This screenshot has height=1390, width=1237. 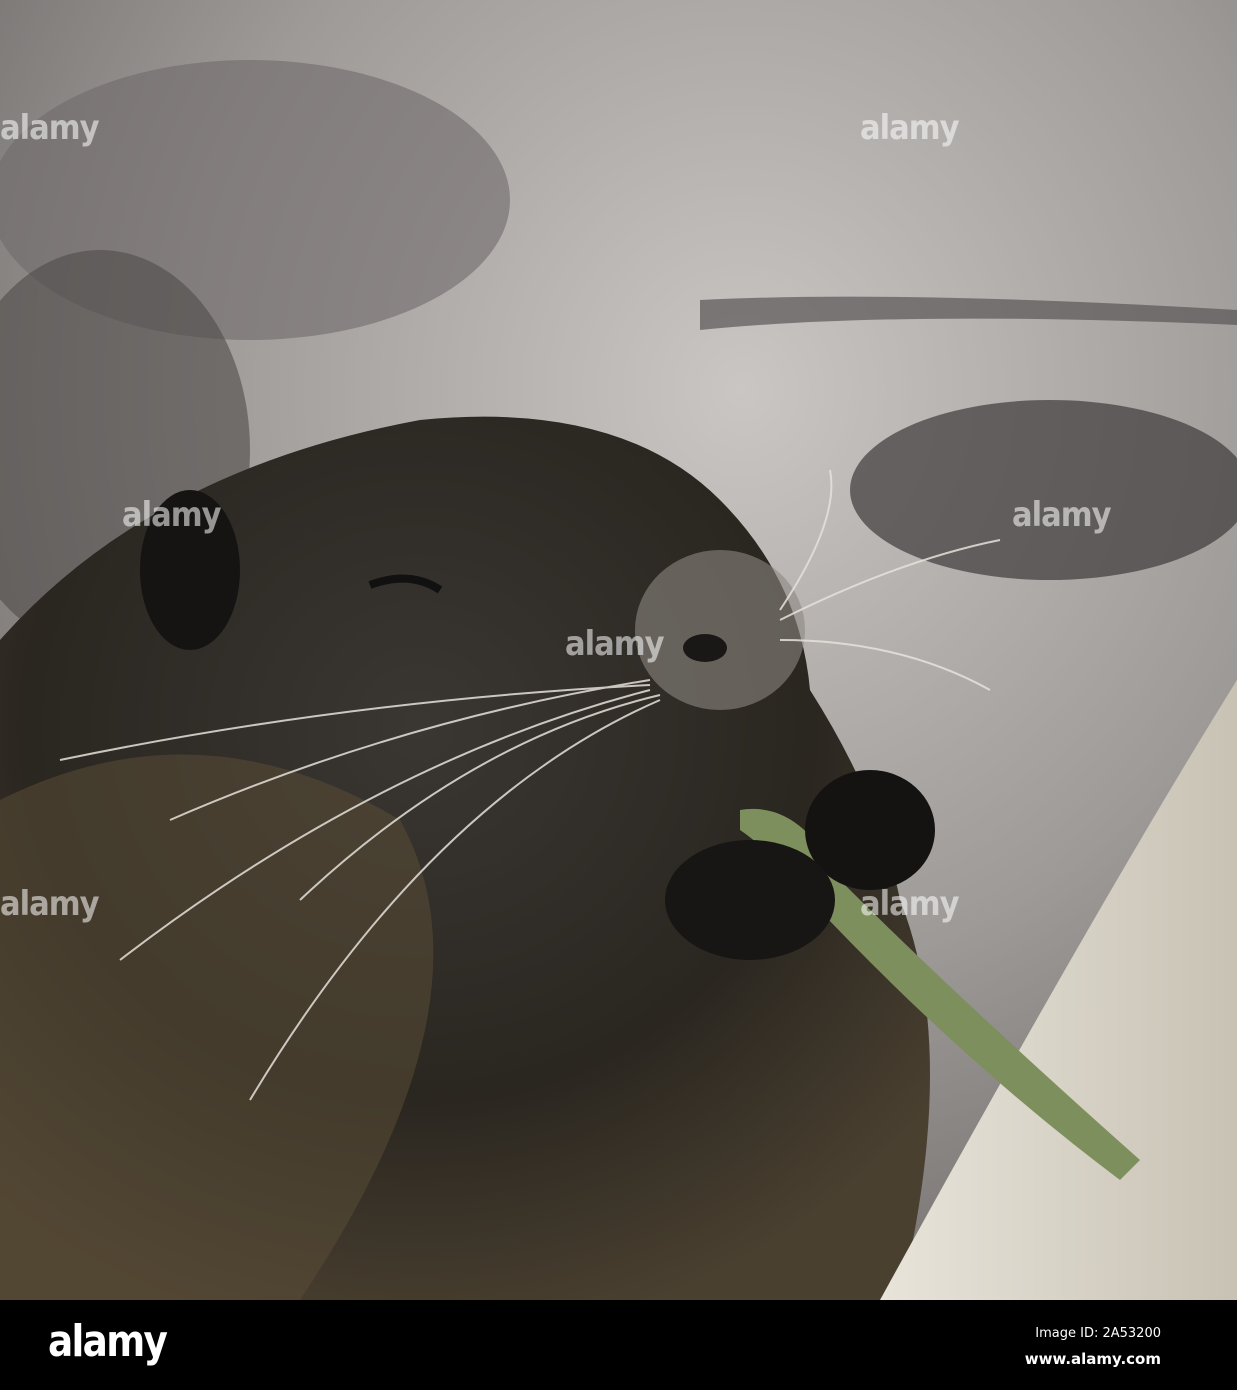 What do you see at coordinates (108, 1341) in the screenshot?
I see `alamy-logo: alamy` at bounding box center [108, 1341].